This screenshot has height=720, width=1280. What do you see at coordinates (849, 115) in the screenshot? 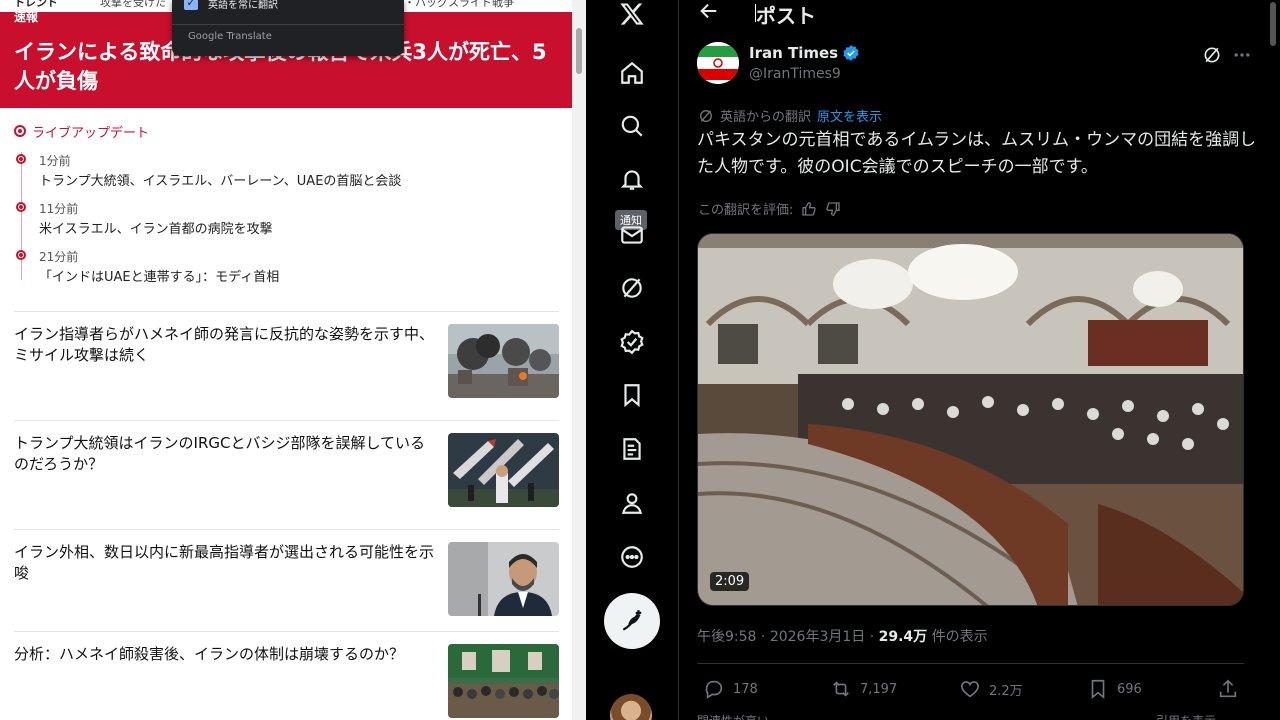
I see `show-original-link: 原文を表示` at bounding box center [849, 115].